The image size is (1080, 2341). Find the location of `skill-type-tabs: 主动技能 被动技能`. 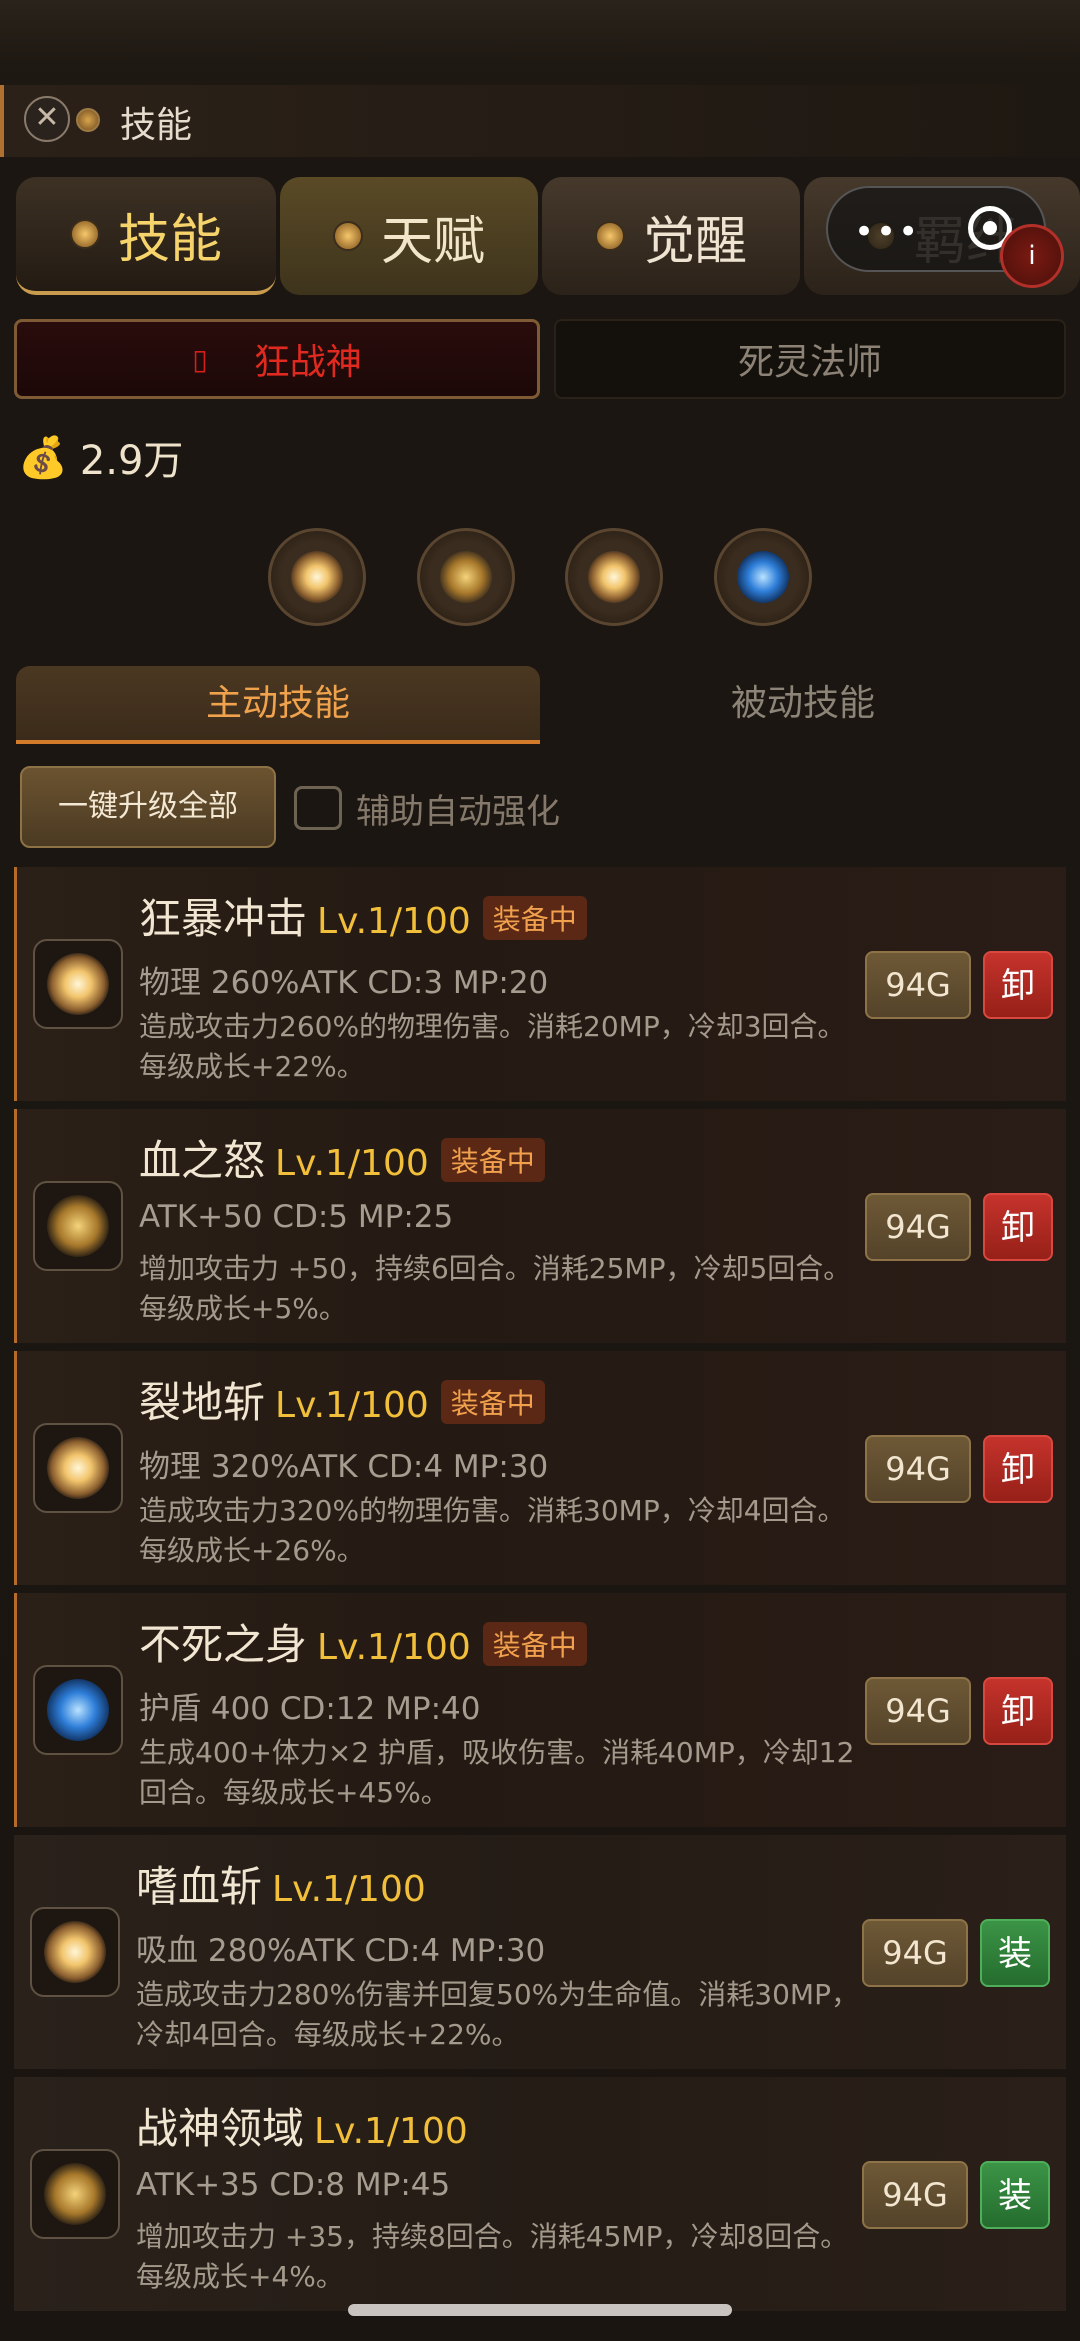

skill-type-tabs: 主动技能 被动技能 is located at coordinates (541, 705).